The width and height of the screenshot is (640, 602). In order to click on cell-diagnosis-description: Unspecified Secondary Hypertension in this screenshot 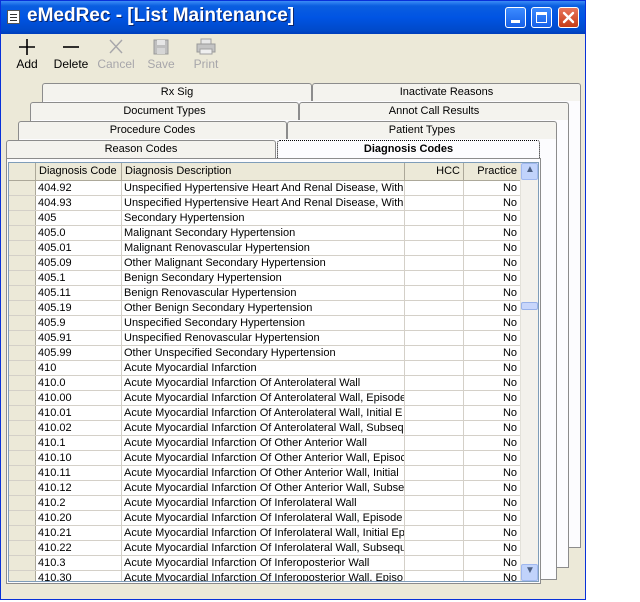, I will do `click(263, 323)`.